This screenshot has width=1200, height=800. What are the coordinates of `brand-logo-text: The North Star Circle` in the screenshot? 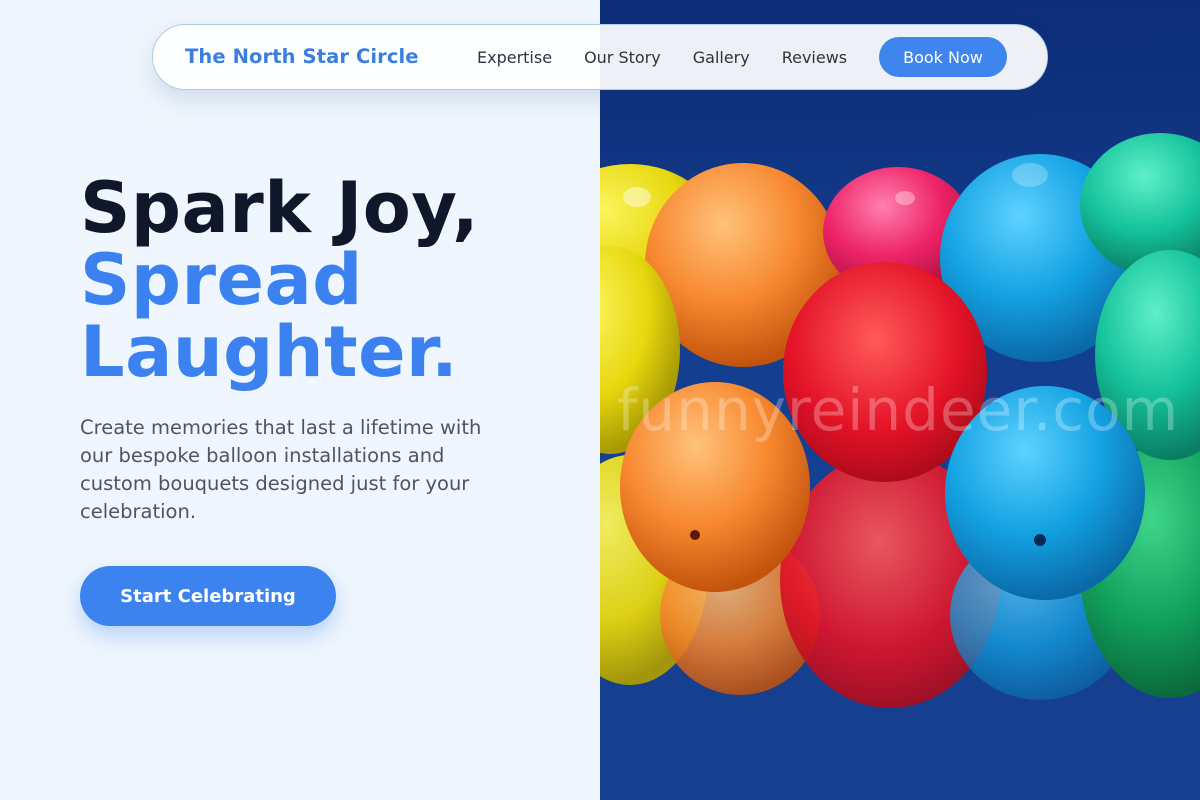 It's located at (302, 56).